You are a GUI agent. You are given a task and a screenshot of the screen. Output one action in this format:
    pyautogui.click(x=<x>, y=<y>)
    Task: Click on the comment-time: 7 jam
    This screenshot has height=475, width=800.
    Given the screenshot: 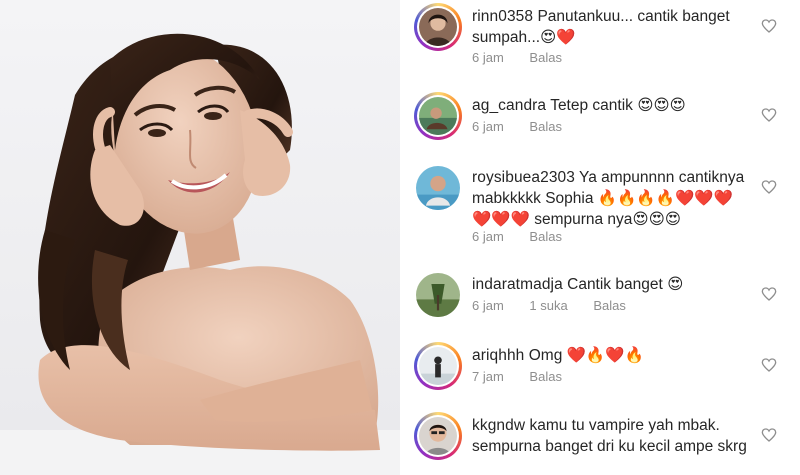 What is the action you would take?
    pyautogui.click(x=488, y=376)
    